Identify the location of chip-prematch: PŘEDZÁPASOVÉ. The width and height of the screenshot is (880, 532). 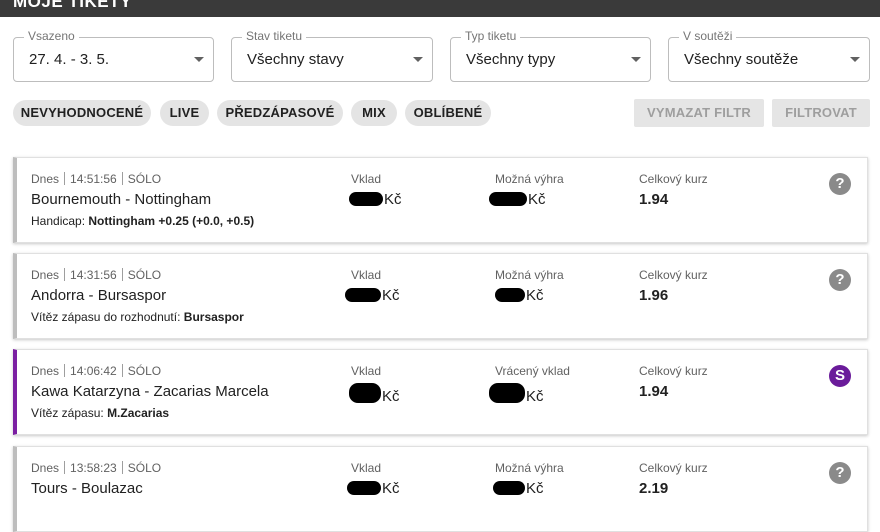
(280, 113).